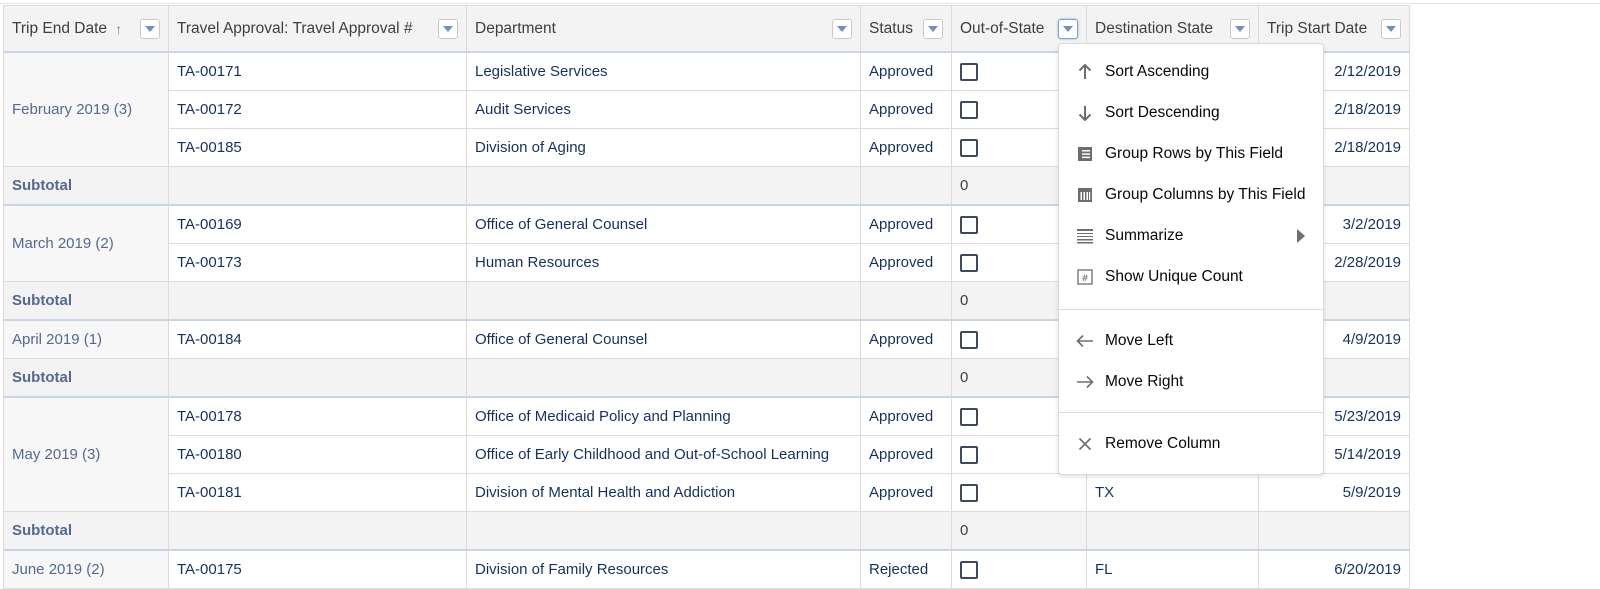 The width and height of the screenshot is (1600, 589). I want to click on menu-item-group-columns: Group Columns by This Field, so click(1191, 195).